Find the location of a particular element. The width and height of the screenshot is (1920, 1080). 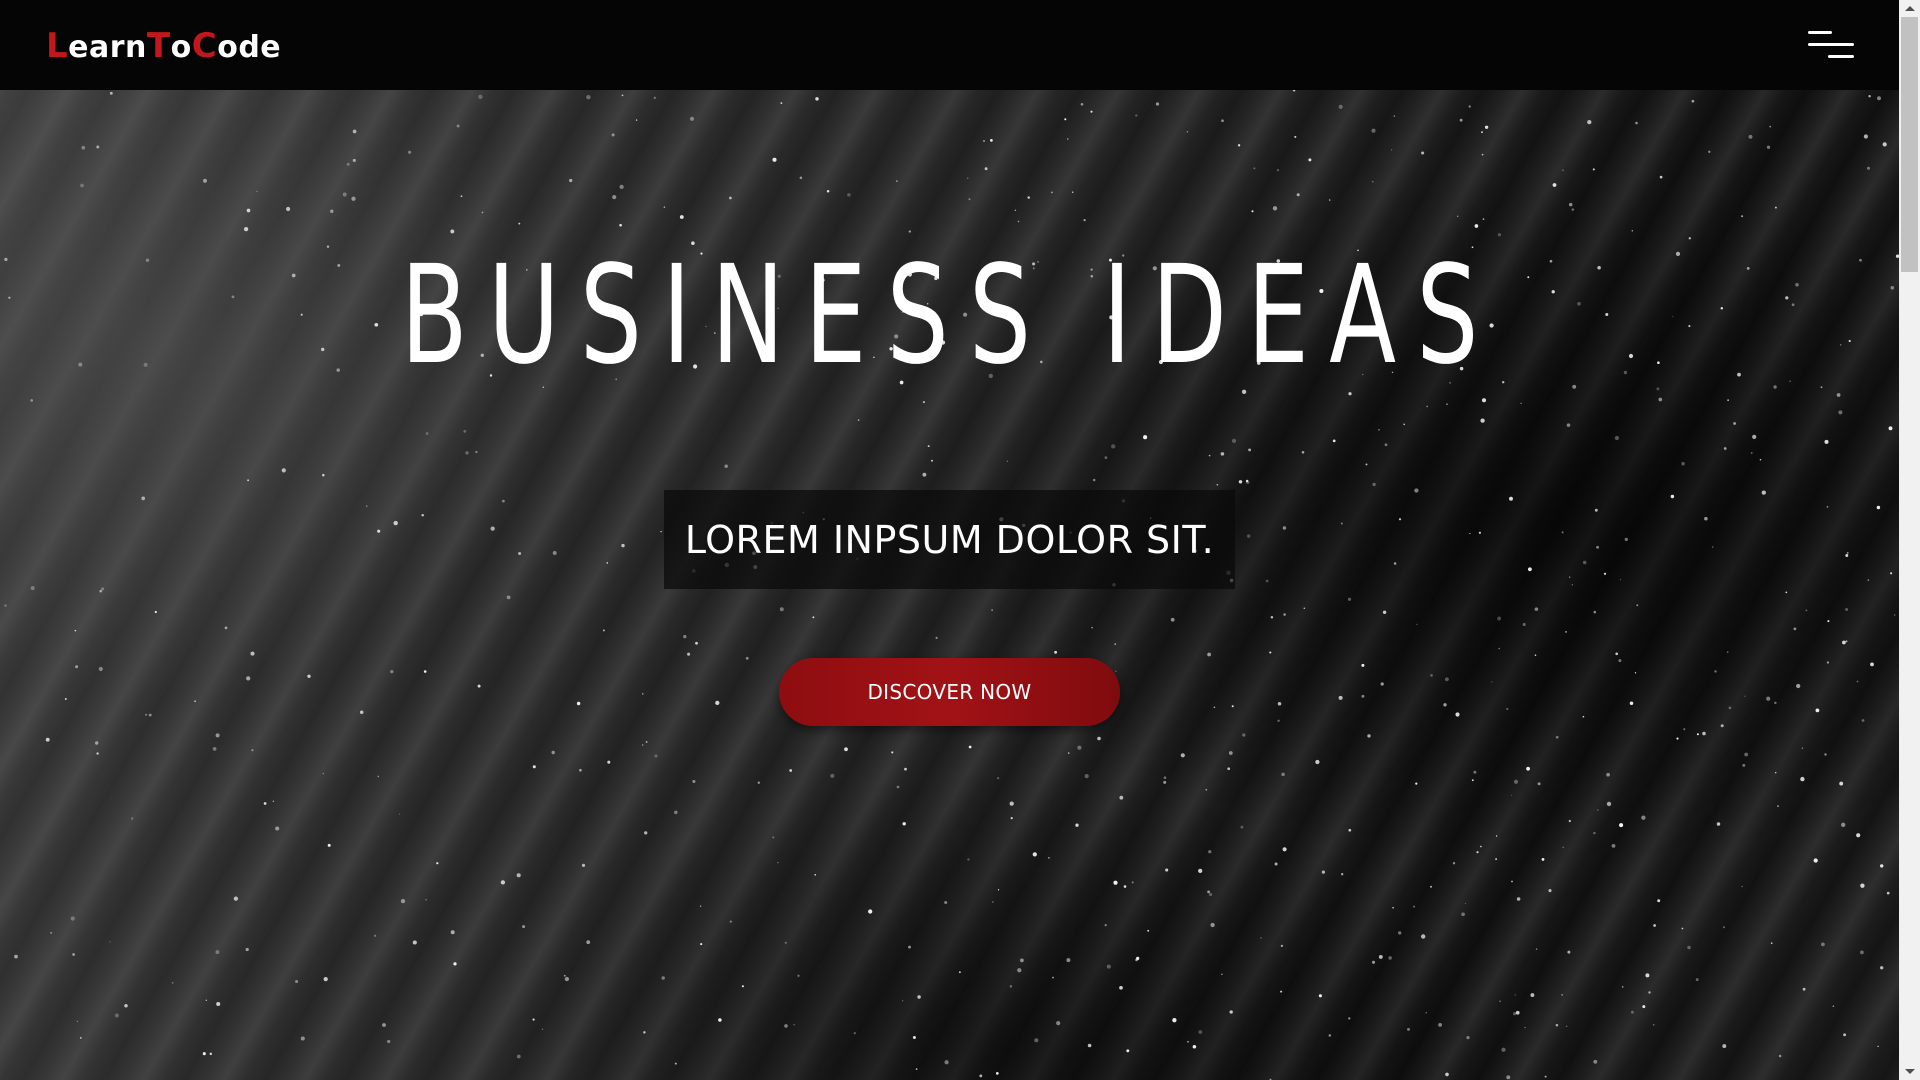

hamburger-menu-icon is located at coordinates (1831, 46).